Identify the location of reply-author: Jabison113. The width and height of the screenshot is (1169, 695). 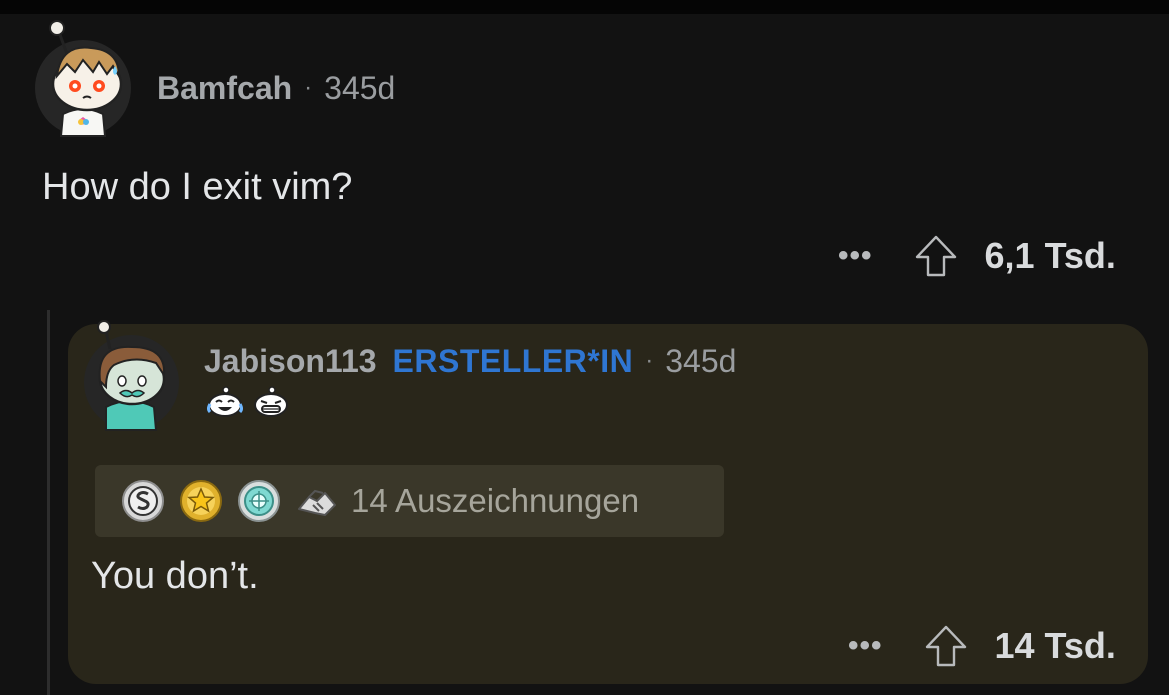
(290, 361).